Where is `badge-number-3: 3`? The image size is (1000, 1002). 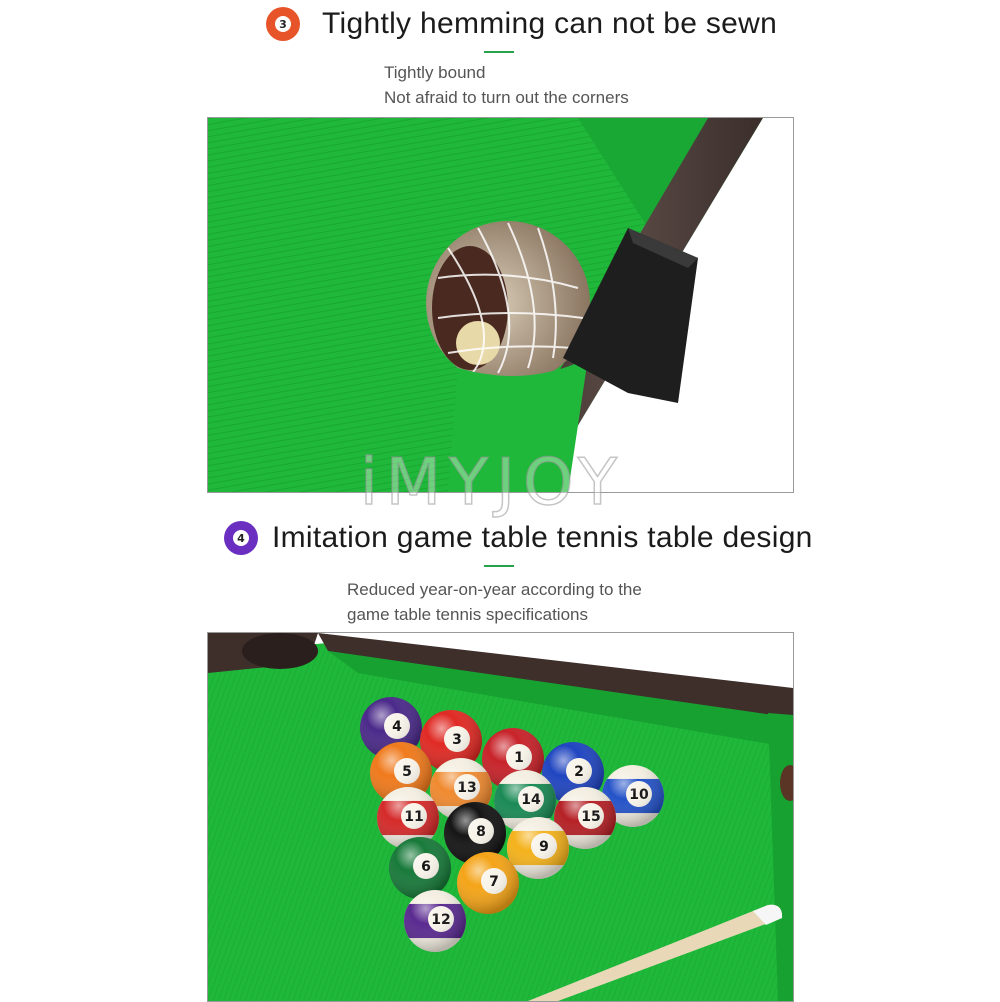
badge-number-3: 3 is located at coordinates (283, 24).